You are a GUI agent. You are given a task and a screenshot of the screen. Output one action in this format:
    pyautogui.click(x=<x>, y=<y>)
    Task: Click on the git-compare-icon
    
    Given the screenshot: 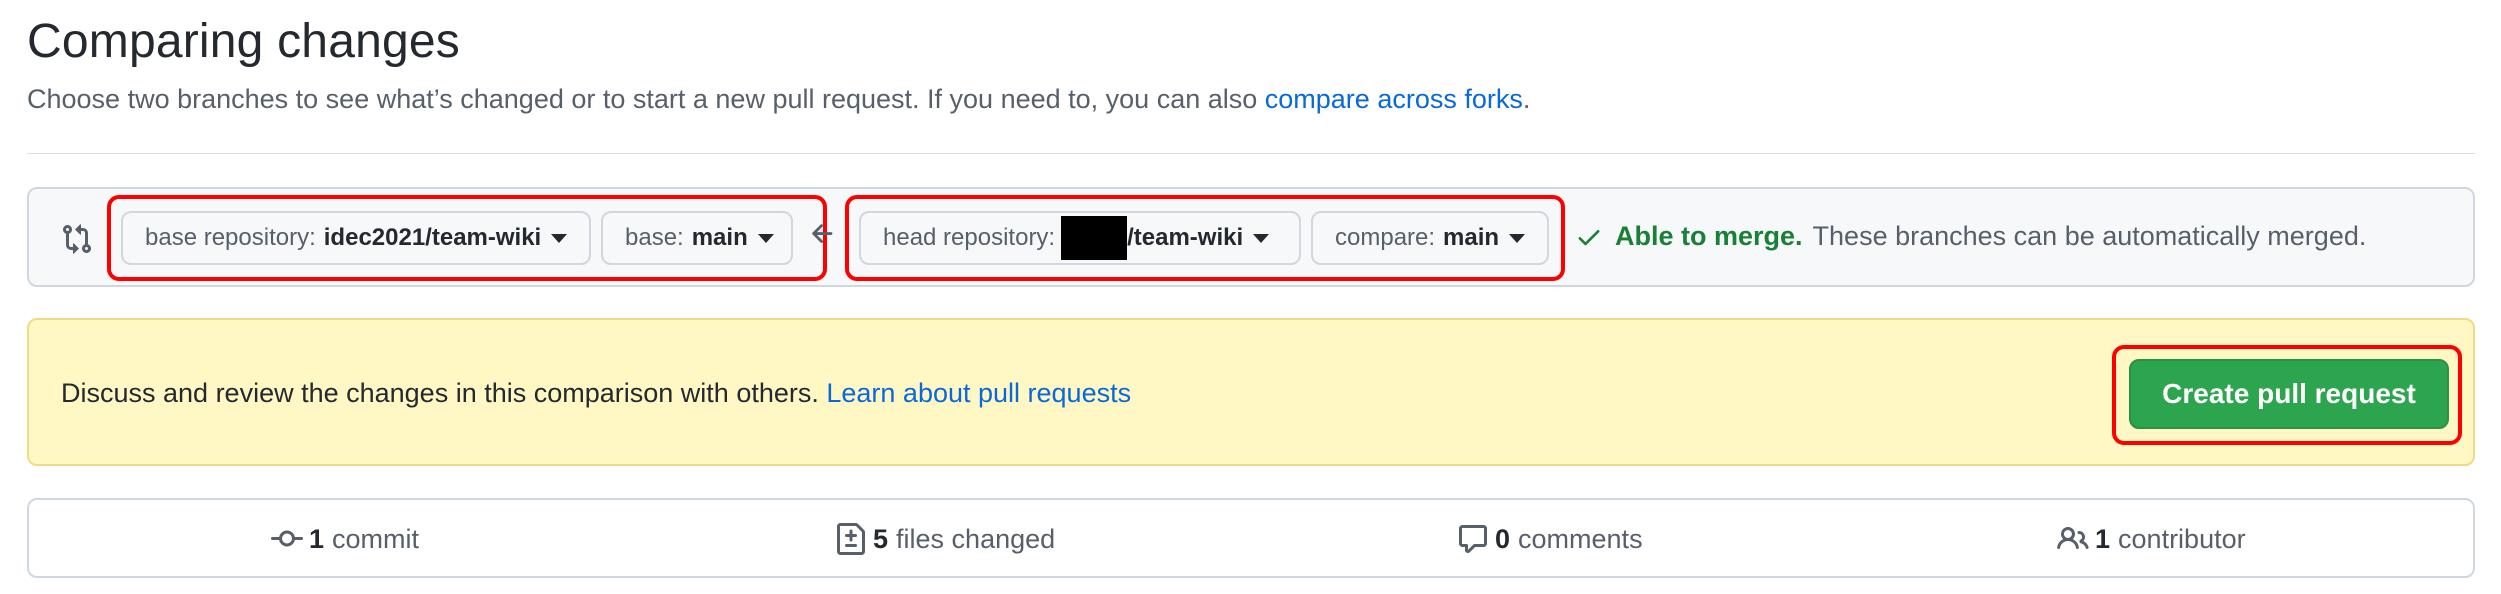 What is the action you would take?
    pyautogui.click(x=77, y=239)
    